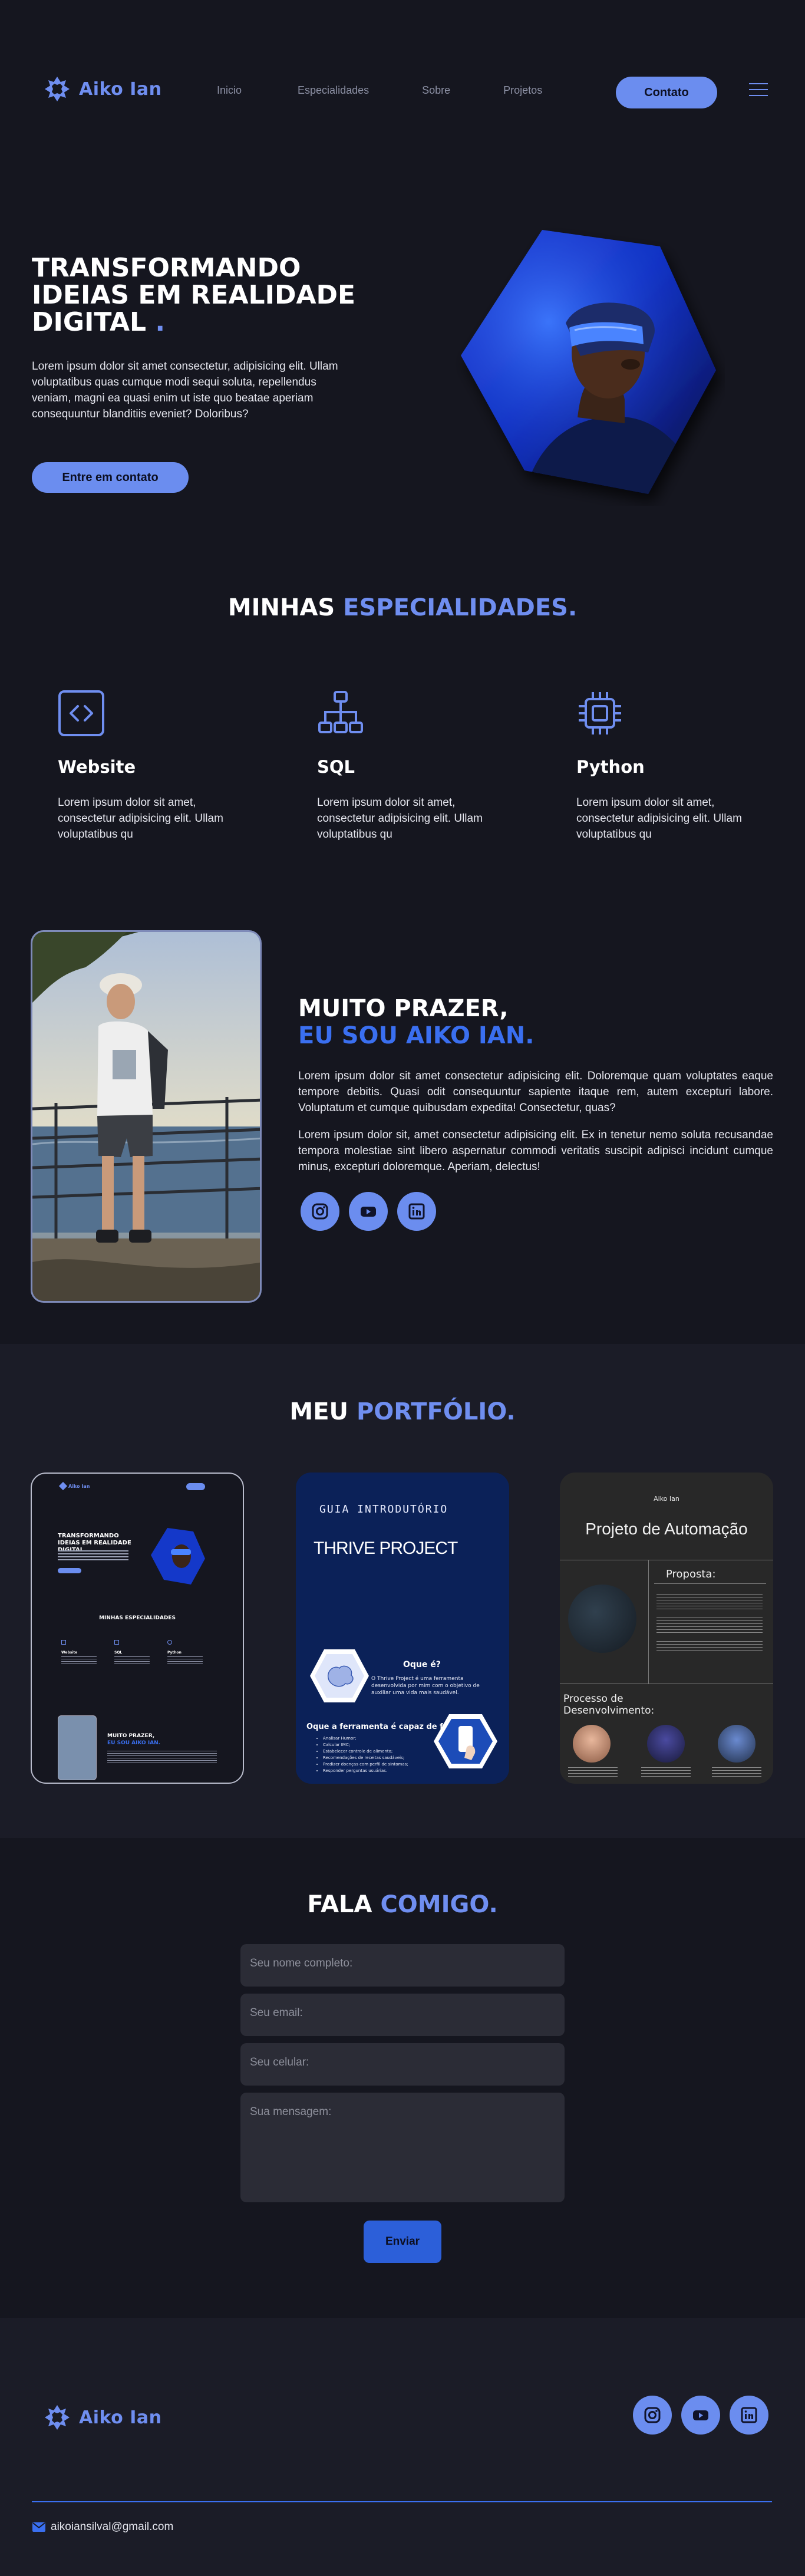  What do you see at coordinates (137, 1618) in the screenshot?
I see `card1-spec-title: MINHAS ESPECIALIDADES` at bounding box center [137, 1618].